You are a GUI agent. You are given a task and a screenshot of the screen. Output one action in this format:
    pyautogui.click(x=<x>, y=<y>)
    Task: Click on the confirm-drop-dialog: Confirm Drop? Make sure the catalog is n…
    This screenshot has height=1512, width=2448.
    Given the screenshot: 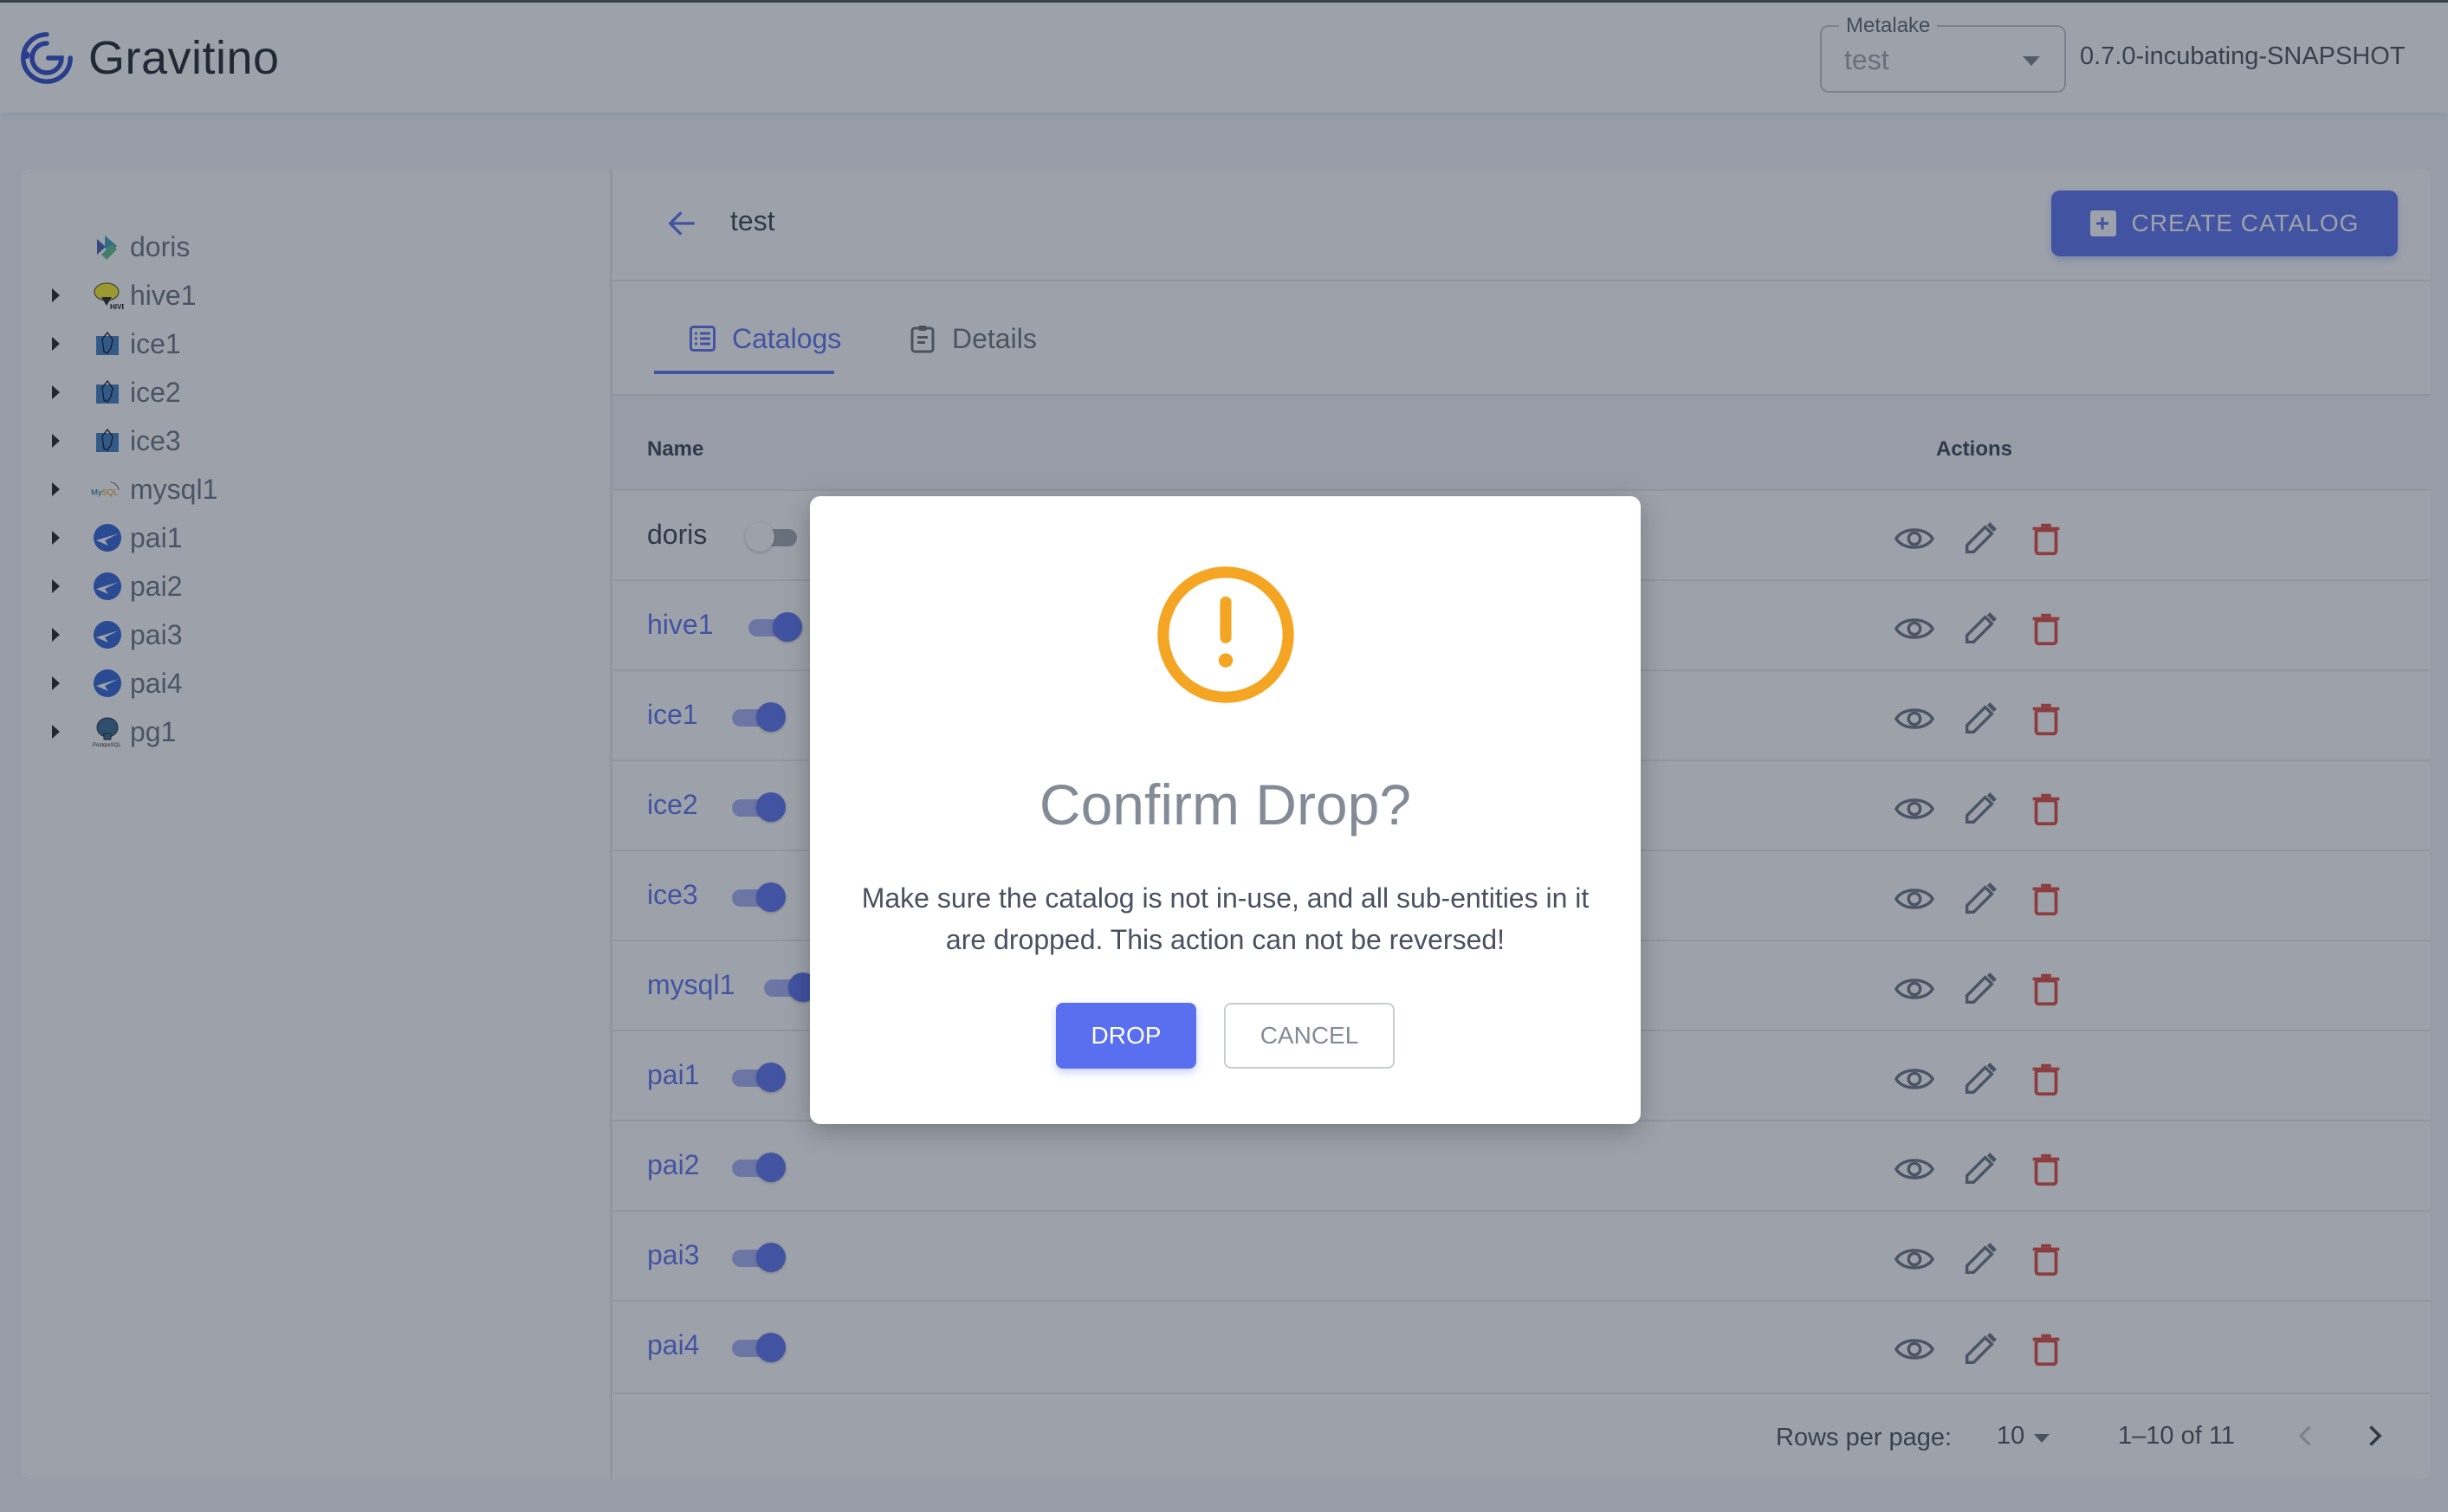 What is the action you would take?
    pyautogui.click(x=1225, y=810)
    